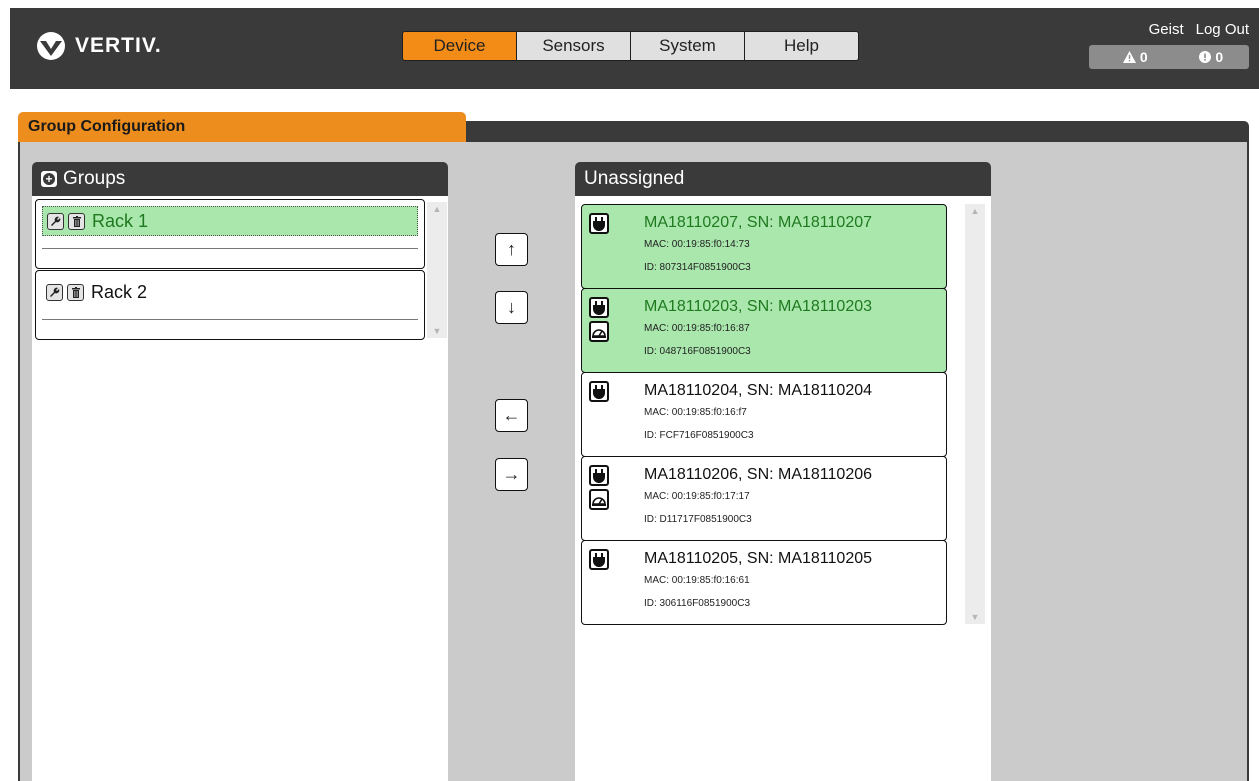  I want to click on panel-tab-bar, so click(857, 131).